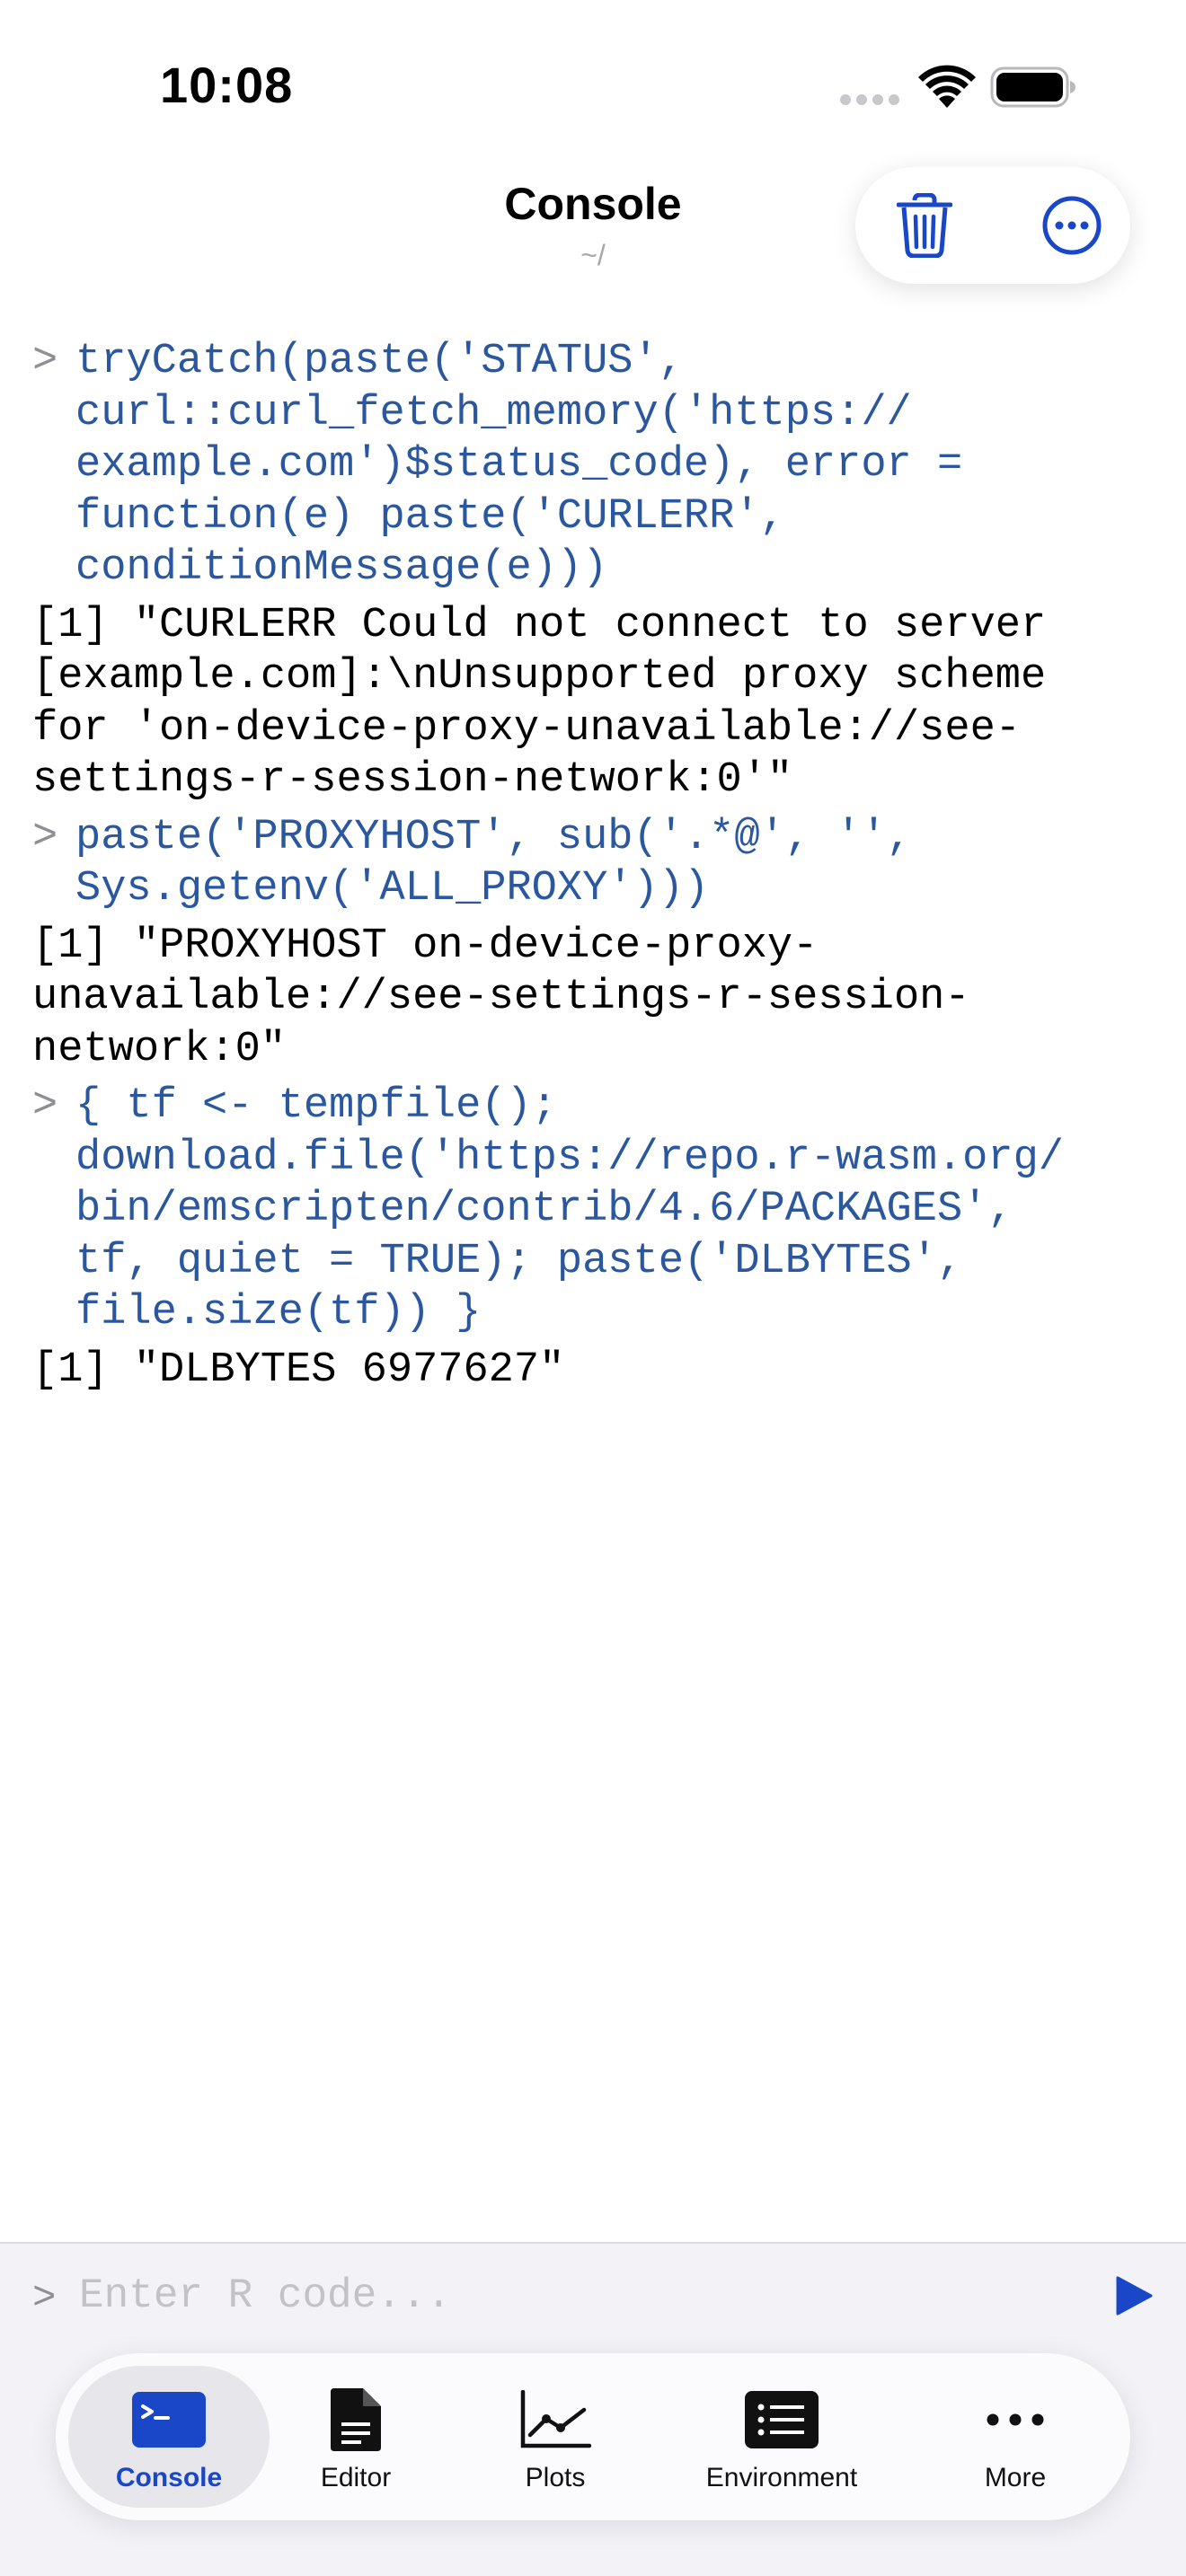  What do you see at coordinates (593, 81) in the screenshot?
I see `status-bar: 10:08` at bounding box center [593, 81].